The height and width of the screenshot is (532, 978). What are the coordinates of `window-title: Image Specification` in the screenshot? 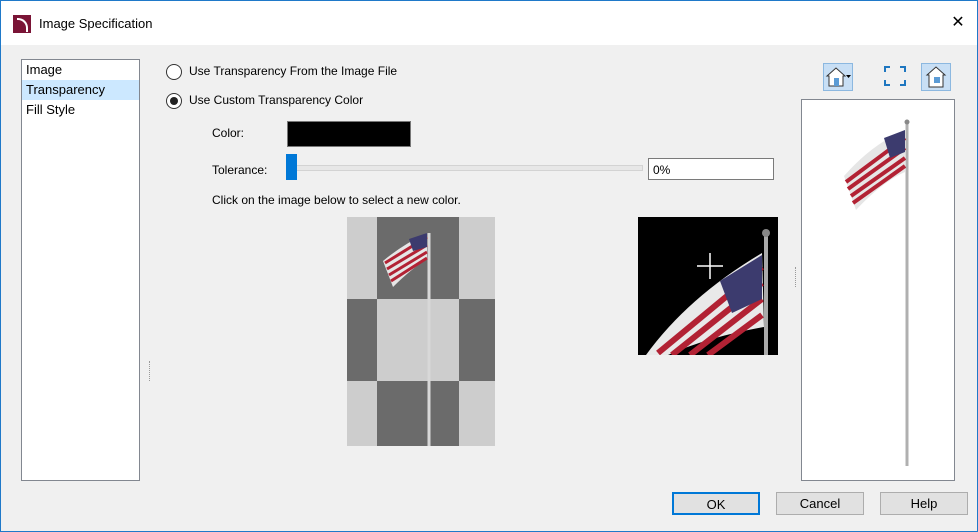 It's located at (96, 23).